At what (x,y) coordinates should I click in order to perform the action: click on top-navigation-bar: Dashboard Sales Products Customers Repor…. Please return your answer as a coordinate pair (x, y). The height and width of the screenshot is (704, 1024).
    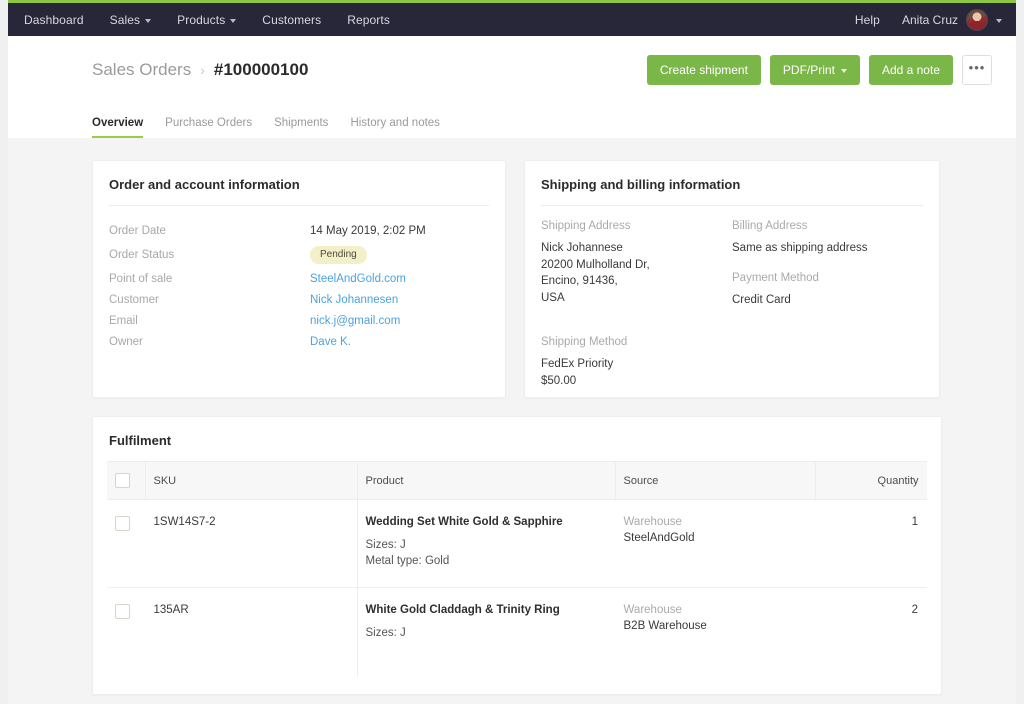
    Looking at the image, I should click on (512, 18).